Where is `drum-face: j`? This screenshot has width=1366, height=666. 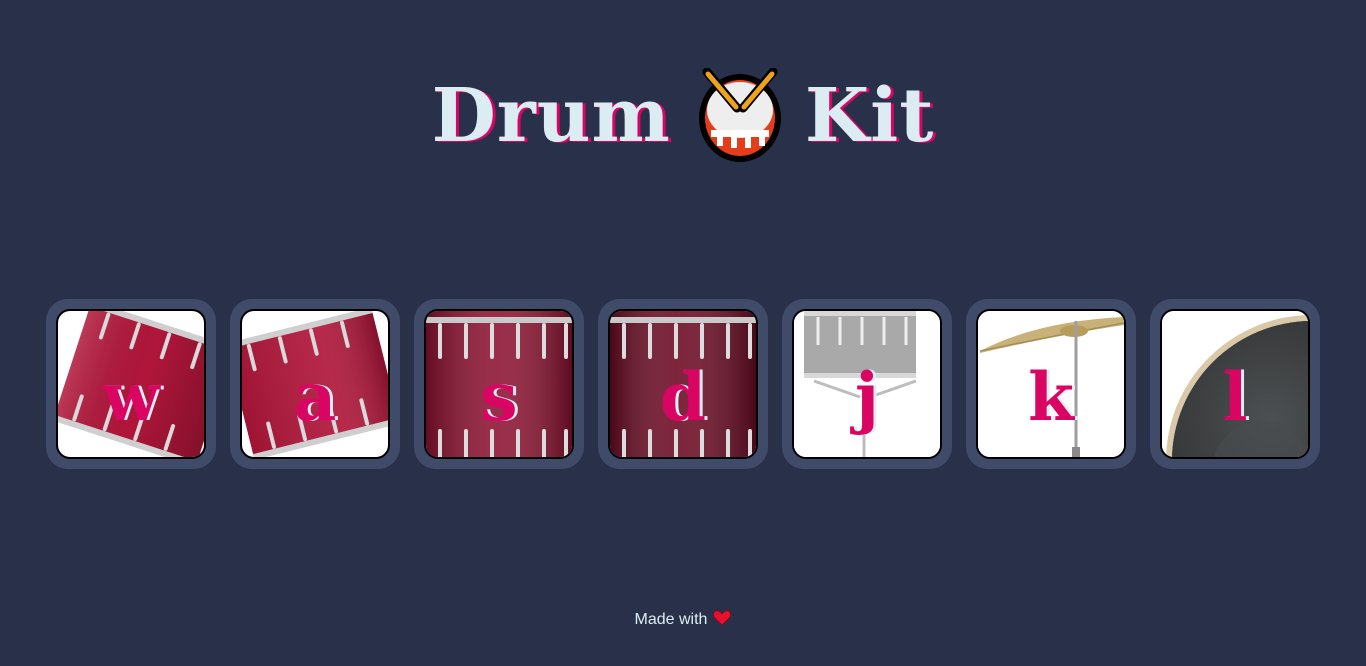 drum-face: j is located at coordinates (867, 384).